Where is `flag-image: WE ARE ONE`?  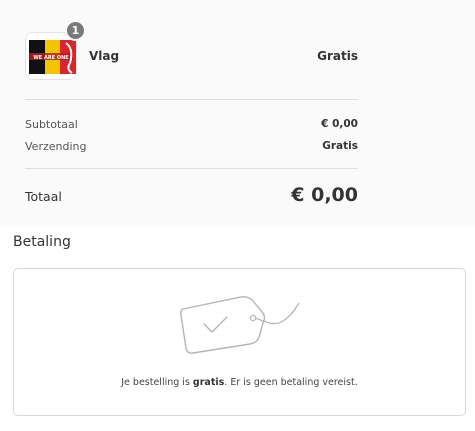 flag-image: WE ARE ONE is located at coordinates (51, 56).